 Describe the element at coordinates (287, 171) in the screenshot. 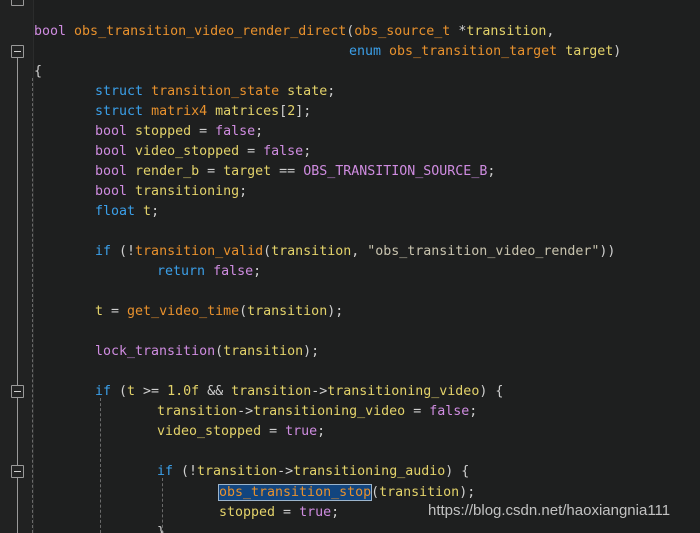

I see `code-token: ==` at that location.